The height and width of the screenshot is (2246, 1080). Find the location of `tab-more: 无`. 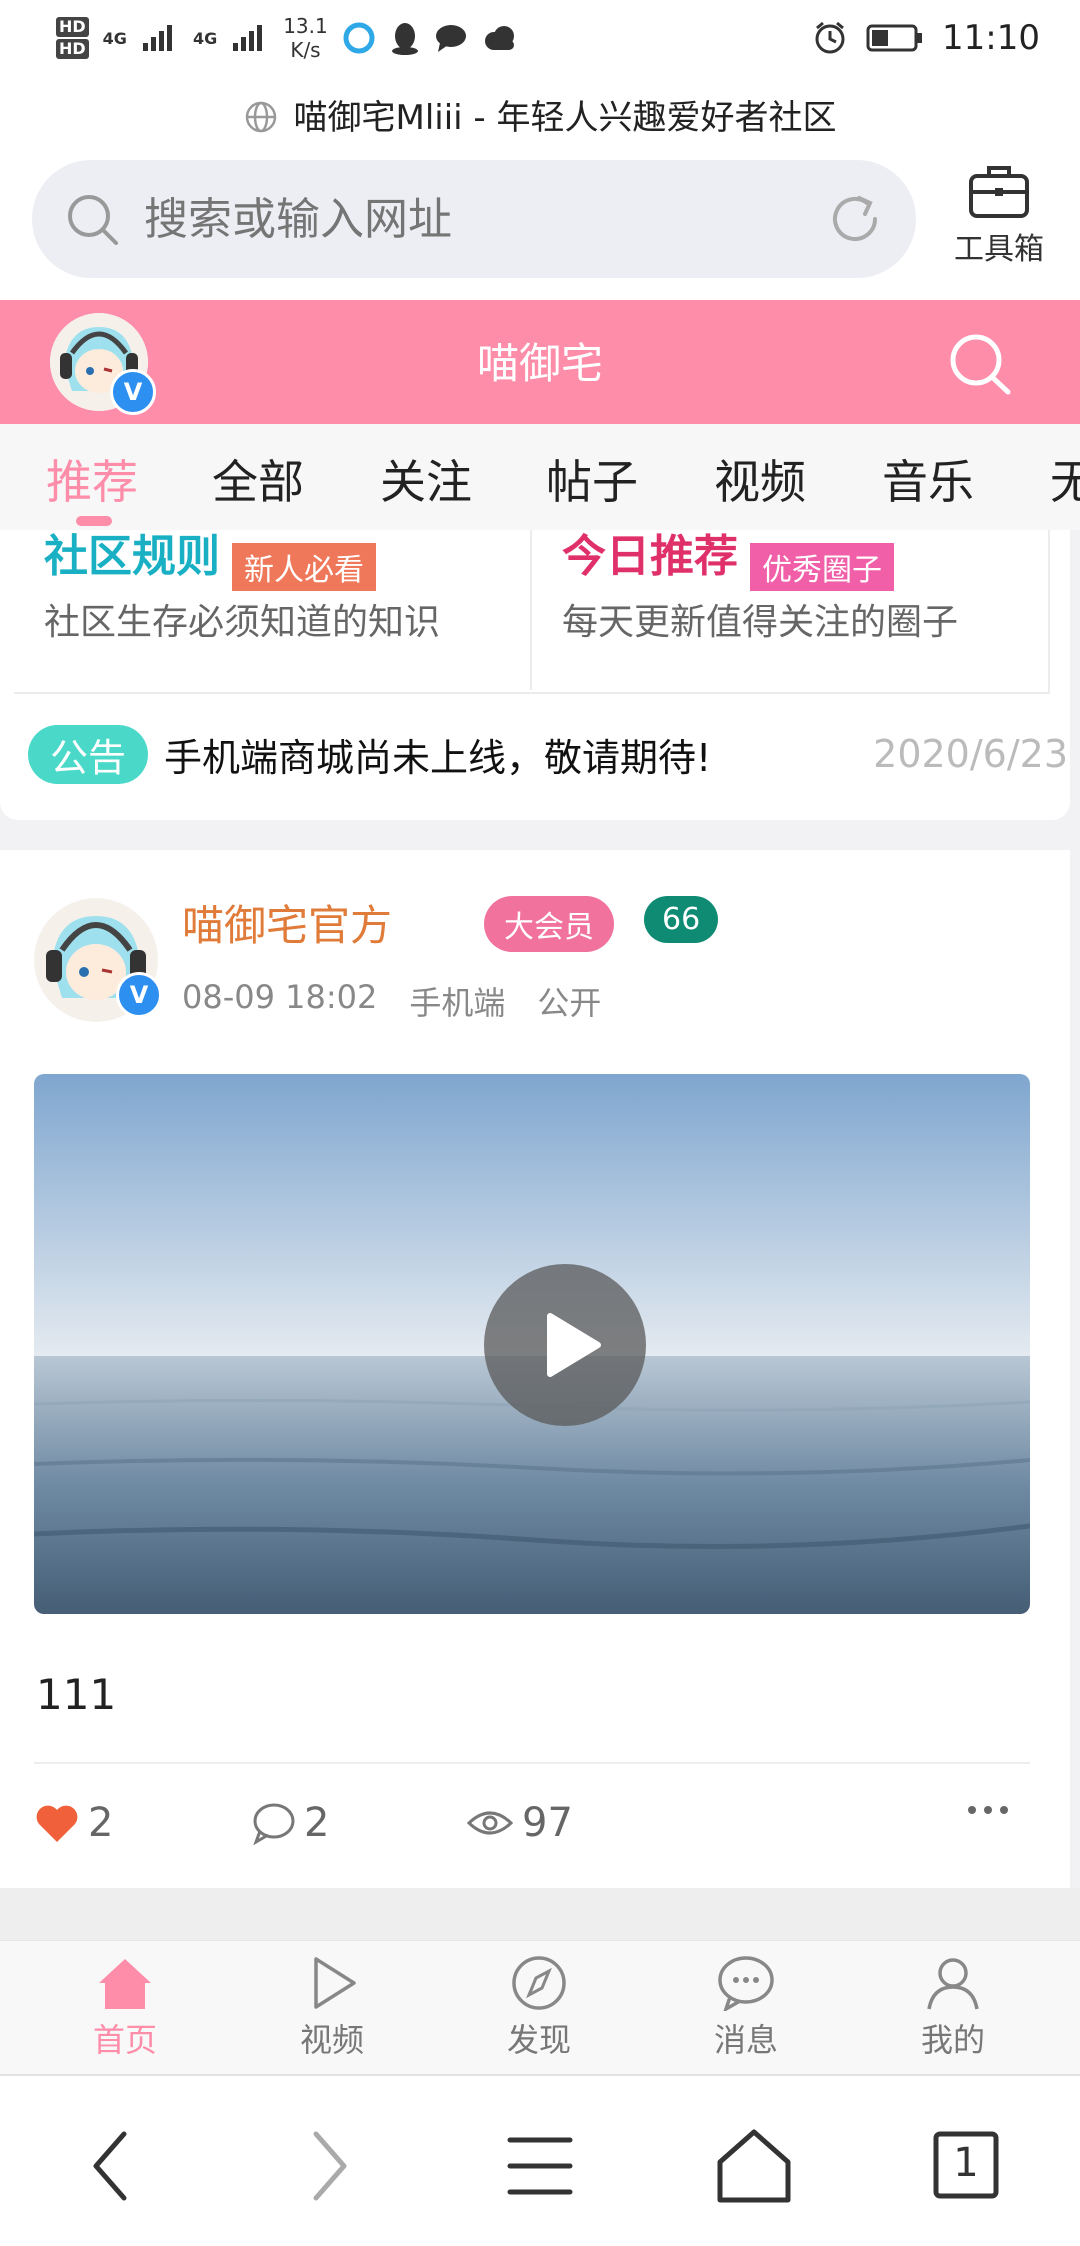

tab-more: 无 is located at coordinates (1065, 479).